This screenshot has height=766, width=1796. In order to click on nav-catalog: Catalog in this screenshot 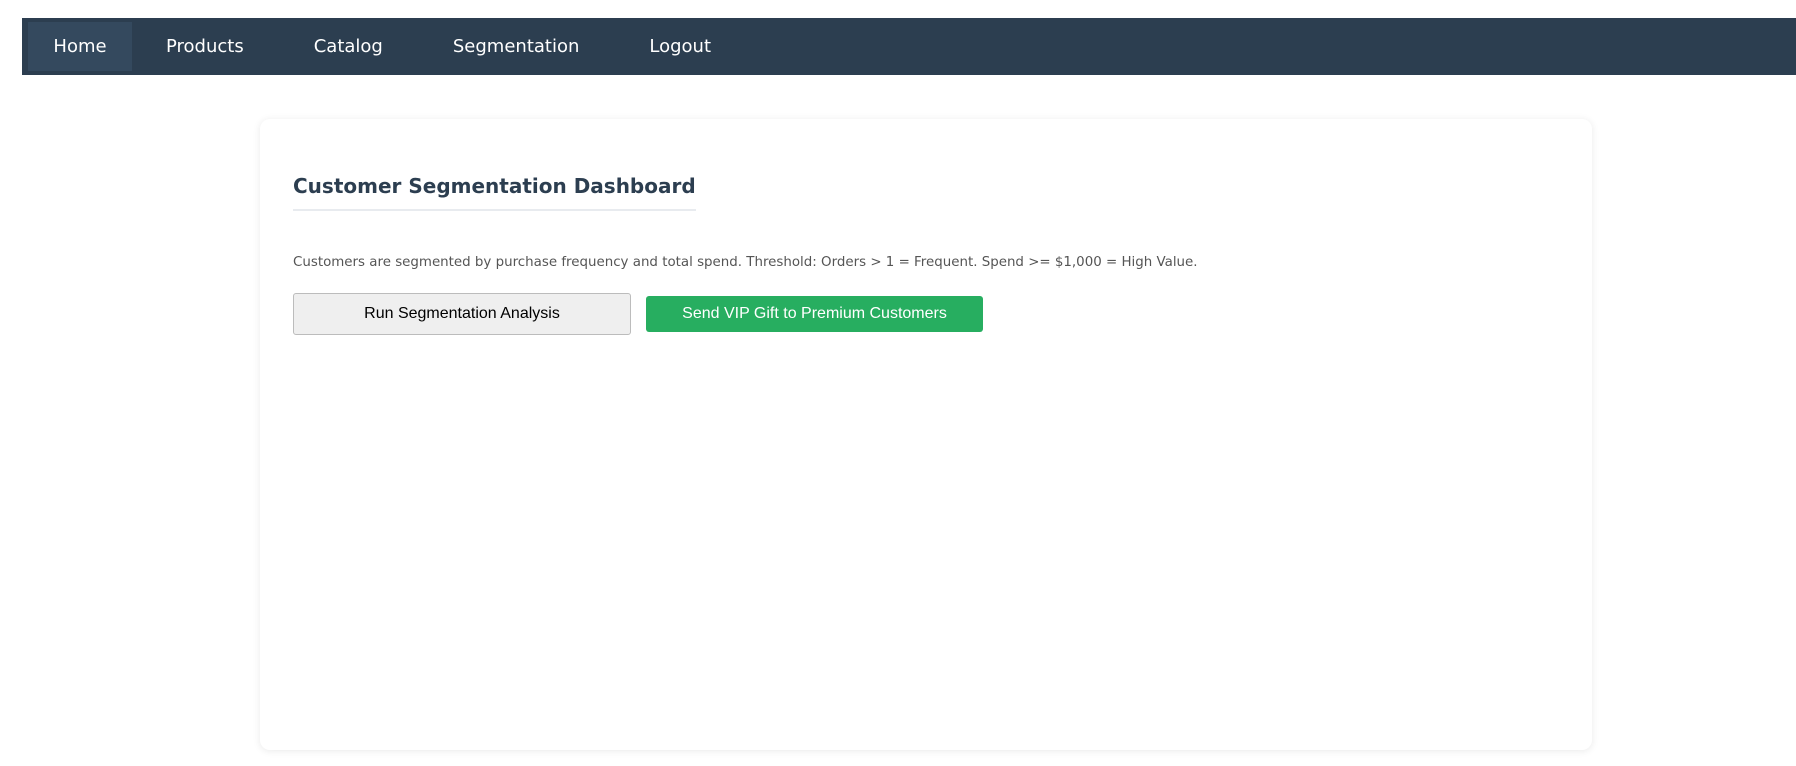, I will do `click(348, 46)`.